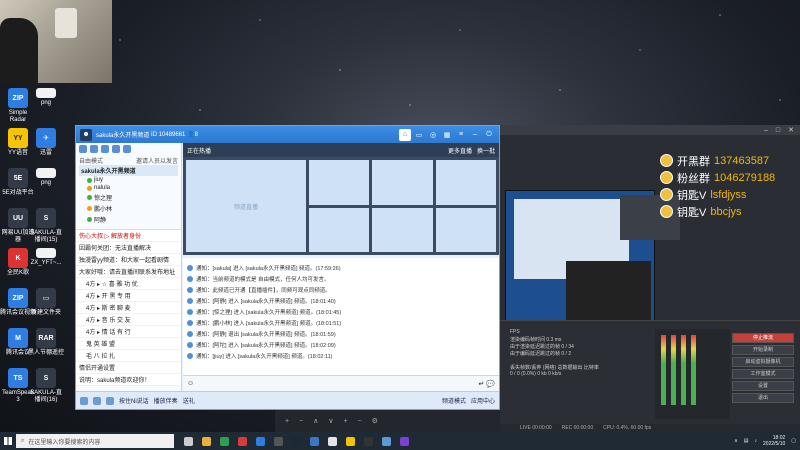 Image resolution: width=800 pixels, height=450 pixels. I want to click on home-icon: ⌂, so click(405, 134).